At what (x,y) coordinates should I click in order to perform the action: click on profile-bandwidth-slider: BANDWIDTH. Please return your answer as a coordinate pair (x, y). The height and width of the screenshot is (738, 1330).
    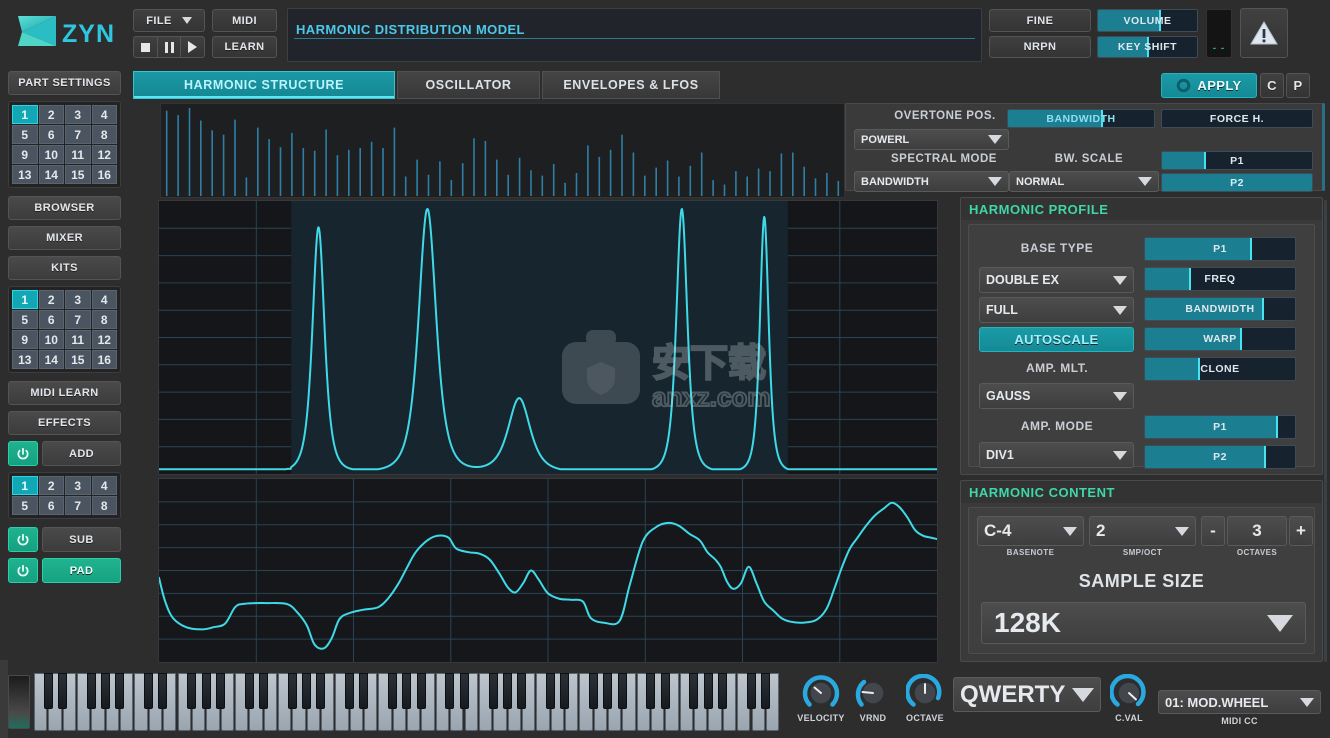
    Looking at the image, I should click on (1220, 309).